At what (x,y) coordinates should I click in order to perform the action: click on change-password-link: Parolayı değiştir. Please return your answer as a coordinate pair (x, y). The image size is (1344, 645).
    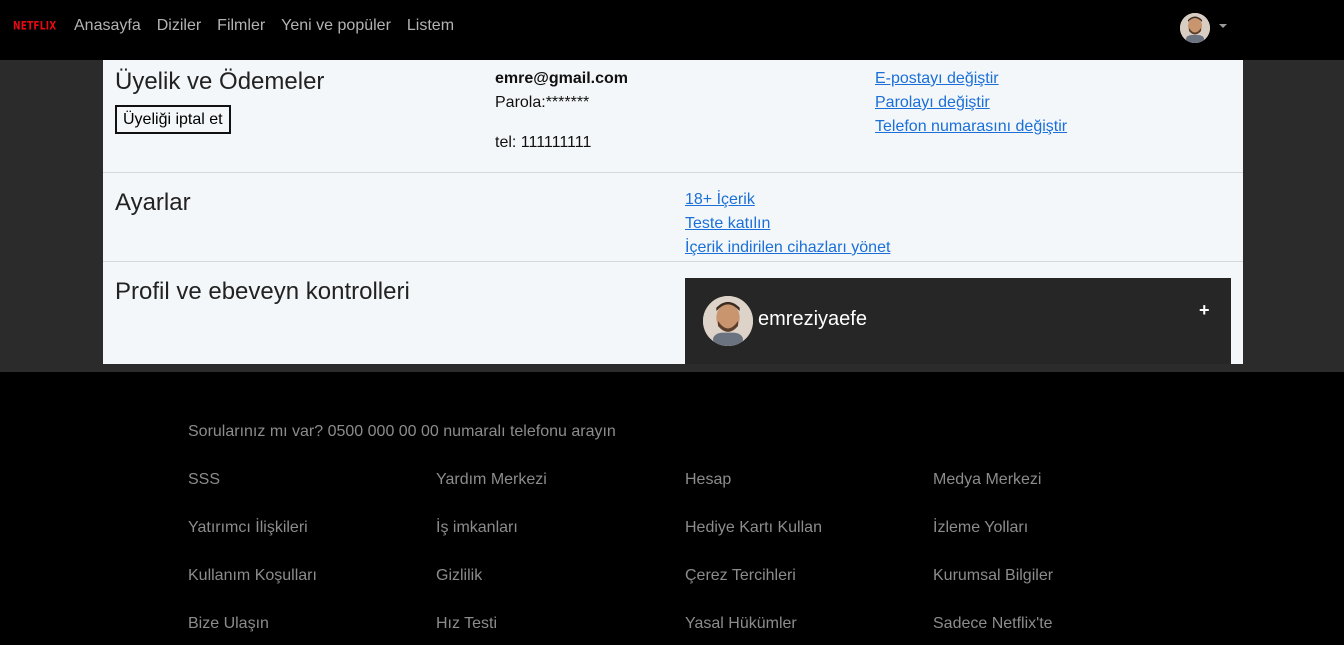
    Looking at the image, I should click on (932, 103).